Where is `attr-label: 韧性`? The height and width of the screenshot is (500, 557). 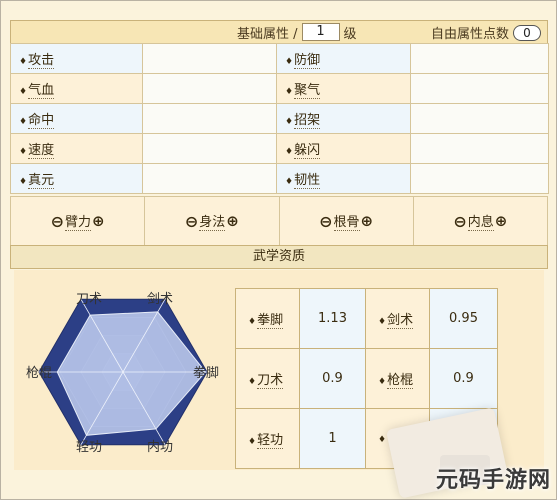
attr-label: 韧性 is located at coordinates (307, 181).